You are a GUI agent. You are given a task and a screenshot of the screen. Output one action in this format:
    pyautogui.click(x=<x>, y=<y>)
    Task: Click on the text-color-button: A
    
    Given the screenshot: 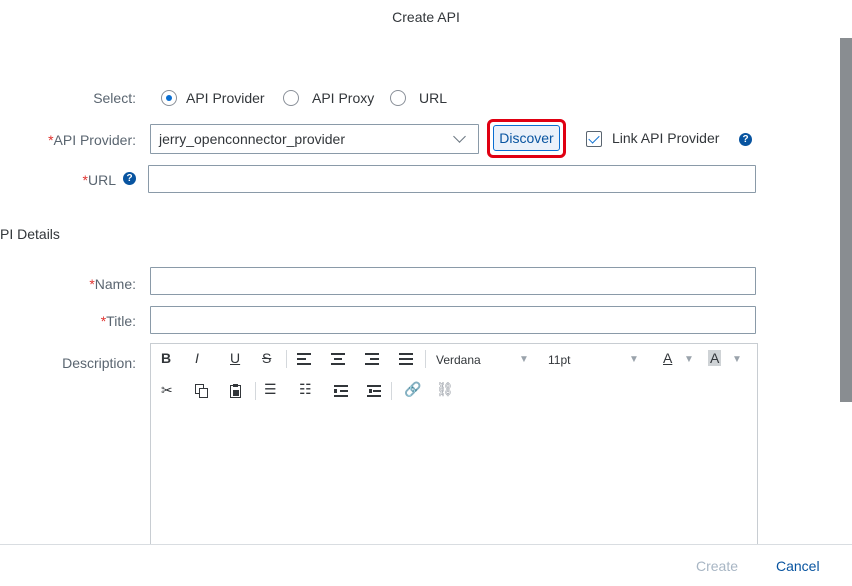 What is the action you would take?
    pyautogui.click(x=667, y=358)
    